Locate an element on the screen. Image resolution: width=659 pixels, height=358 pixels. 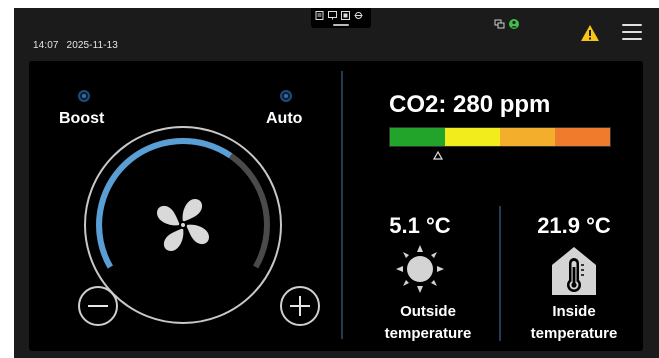
co2-segment-poor is located at coordinates (582, 137).